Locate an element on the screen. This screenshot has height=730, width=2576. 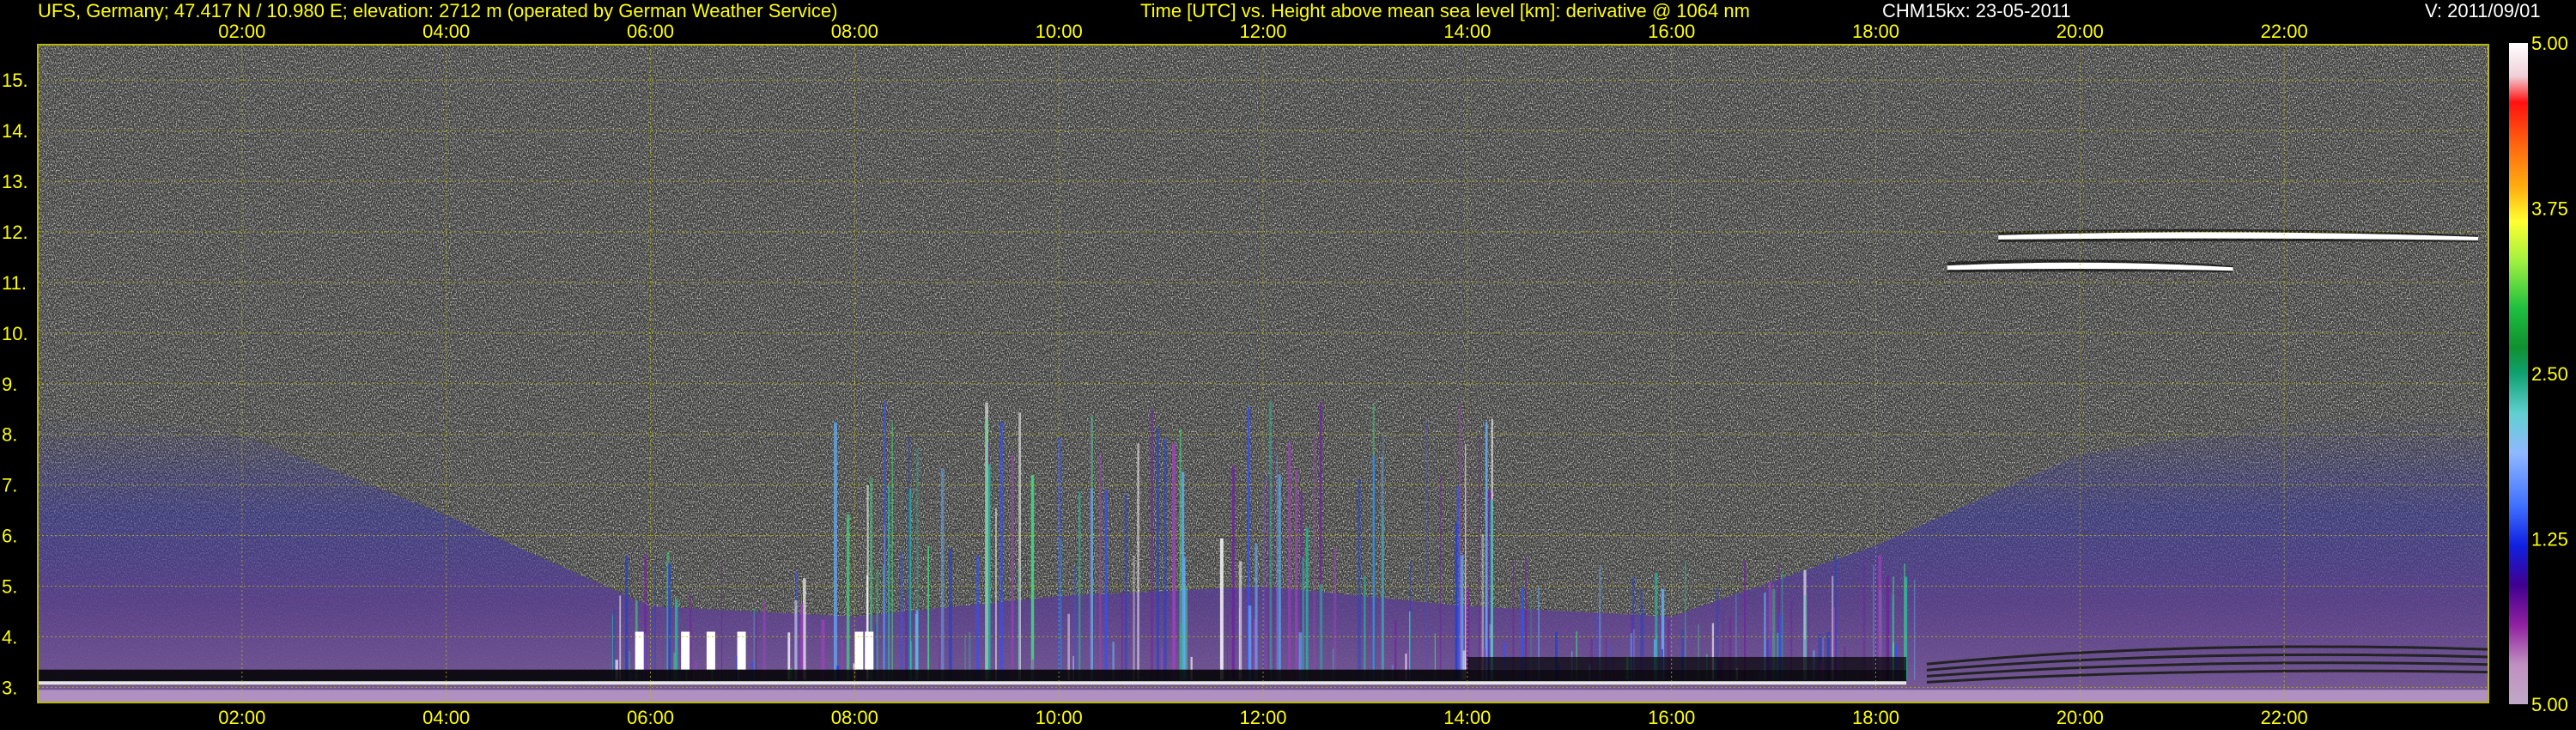
y-tick-label: 15. is located at coordinates (15, 80).